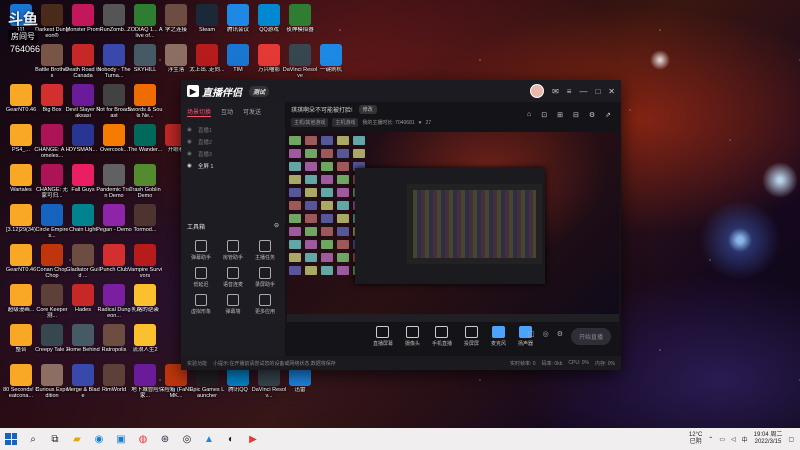  I want to click on live-companion-taskbar-icon: ▶, so click(253, 439).